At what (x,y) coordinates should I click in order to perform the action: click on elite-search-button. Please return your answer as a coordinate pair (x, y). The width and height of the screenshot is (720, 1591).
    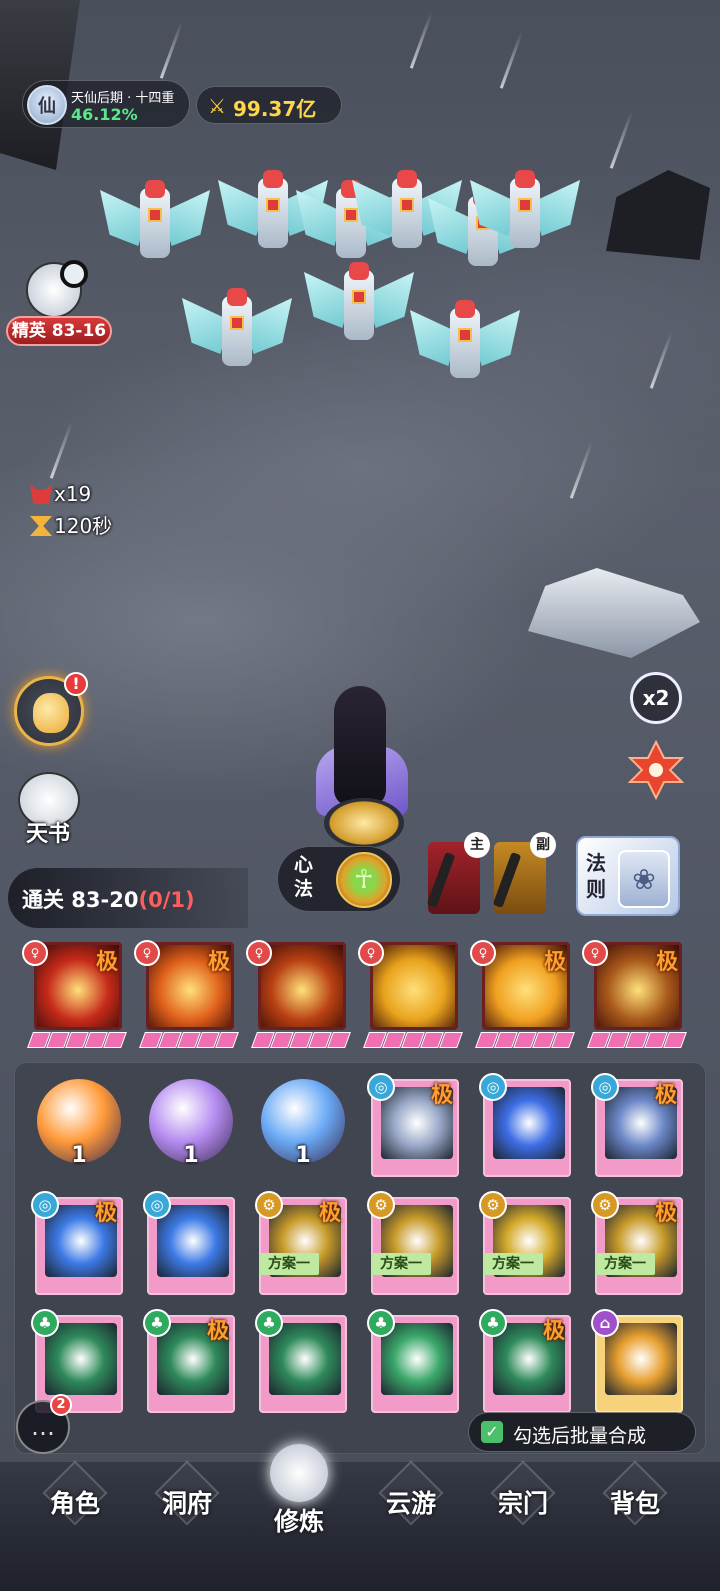
    Looking at the image, I should click on (58, 289).